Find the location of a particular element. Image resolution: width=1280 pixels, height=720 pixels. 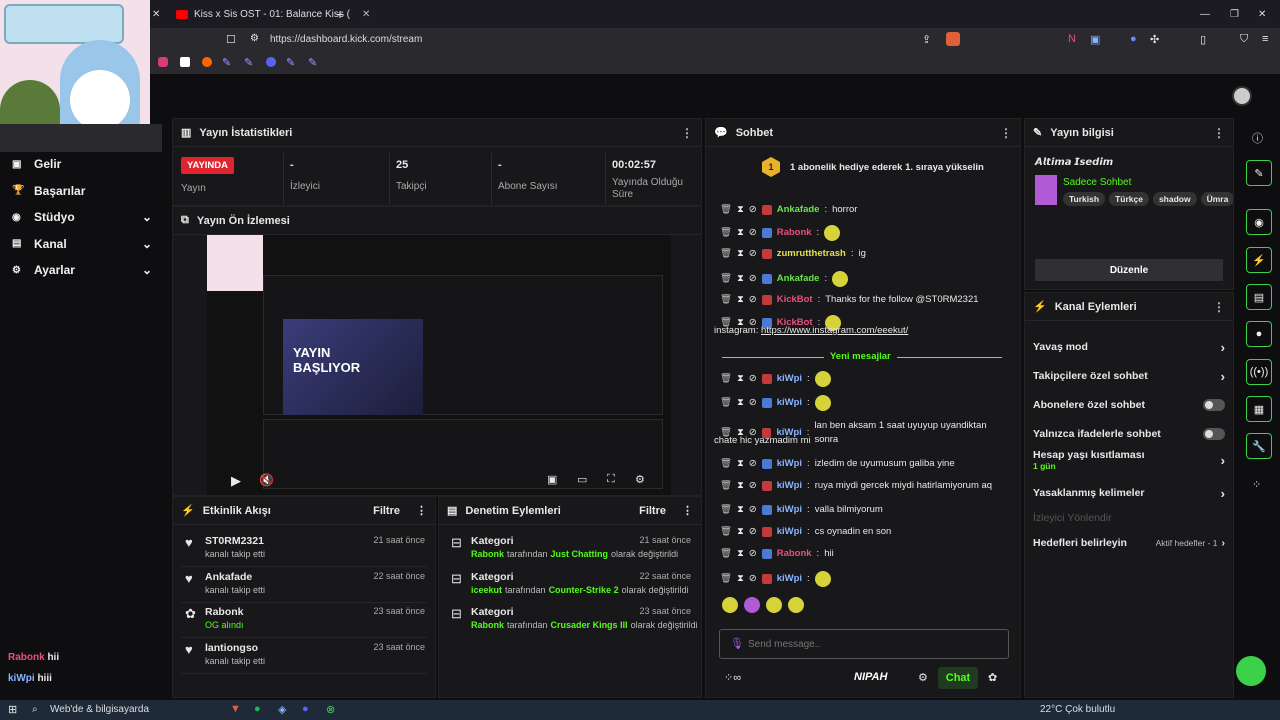

avatar is located at coordinates (1242, 96).